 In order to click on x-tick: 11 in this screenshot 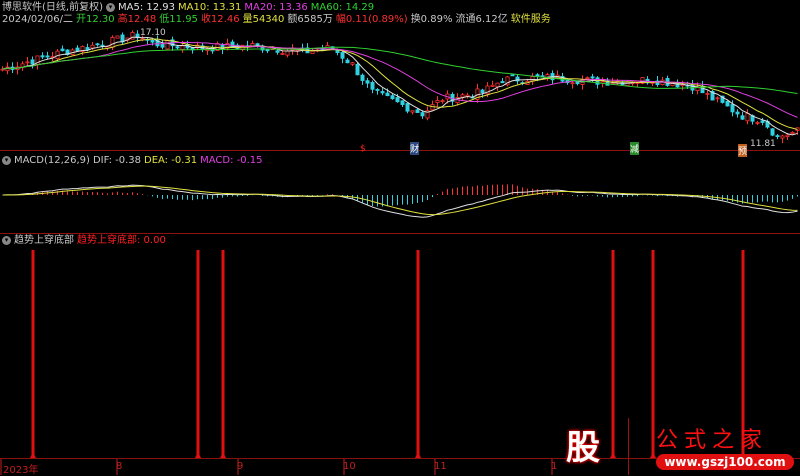, I will do `click(440, 466)`.